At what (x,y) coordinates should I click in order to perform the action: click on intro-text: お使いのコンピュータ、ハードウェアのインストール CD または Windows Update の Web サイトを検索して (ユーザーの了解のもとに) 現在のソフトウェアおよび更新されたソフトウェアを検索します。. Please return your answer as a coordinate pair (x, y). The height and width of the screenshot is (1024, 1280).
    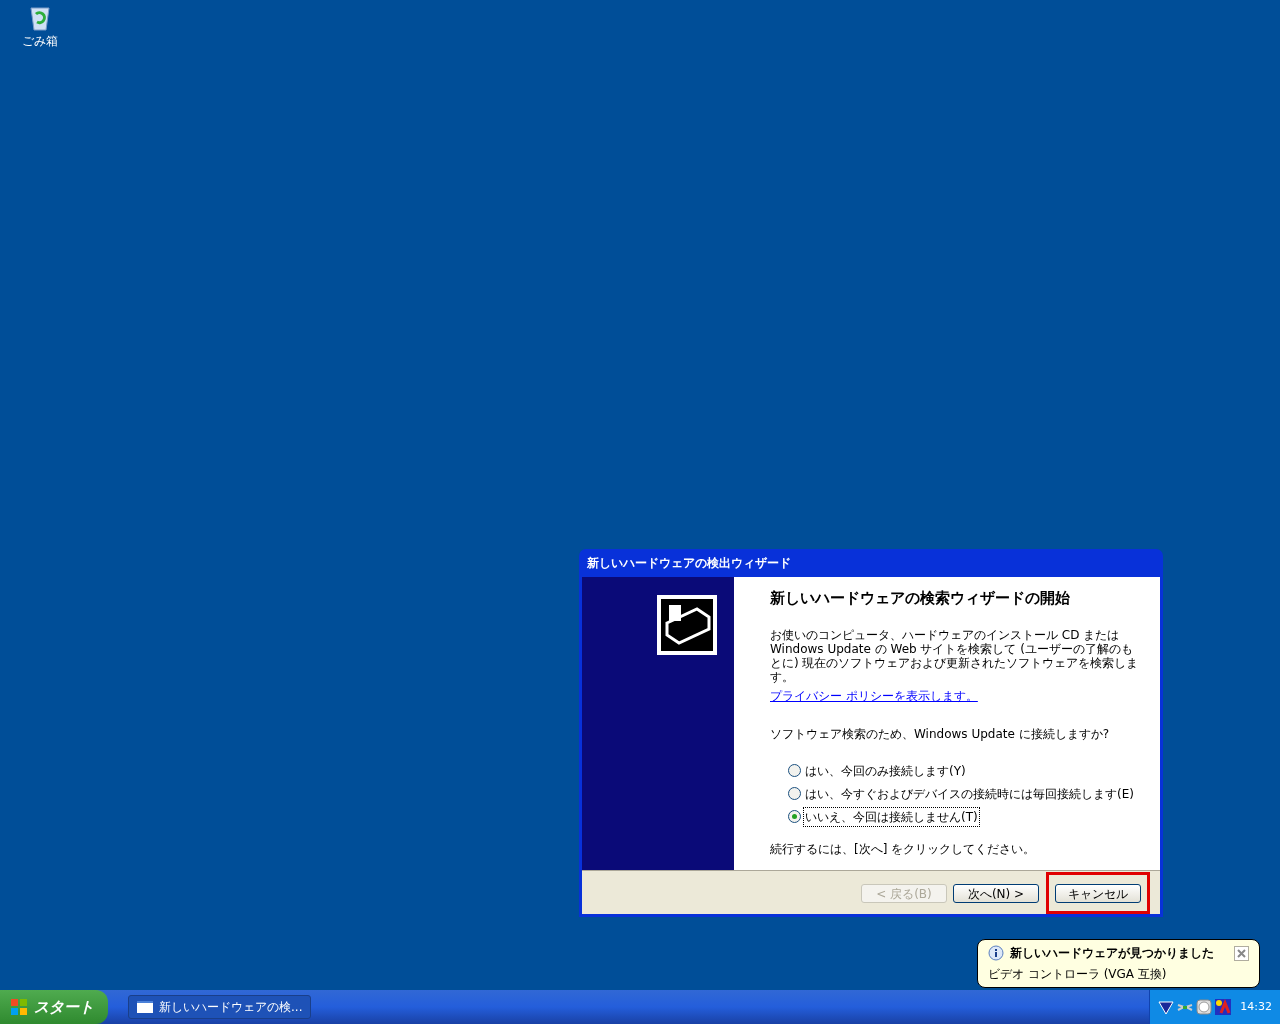
    Looking at the image, I should click on (955, 655).